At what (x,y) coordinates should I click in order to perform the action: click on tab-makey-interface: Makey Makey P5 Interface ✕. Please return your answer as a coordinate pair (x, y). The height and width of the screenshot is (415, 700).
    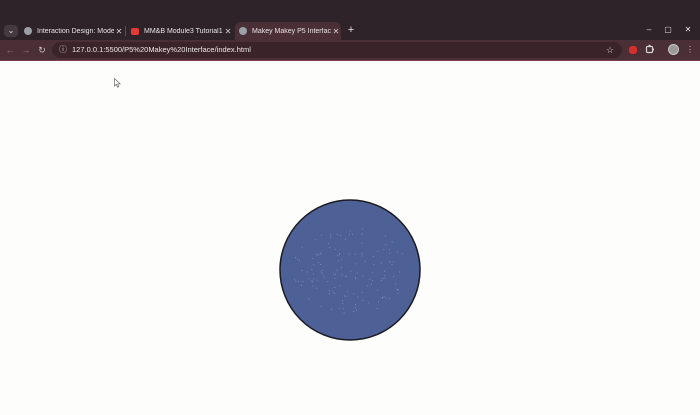
    Looking at the image, I should click on (288, 31).